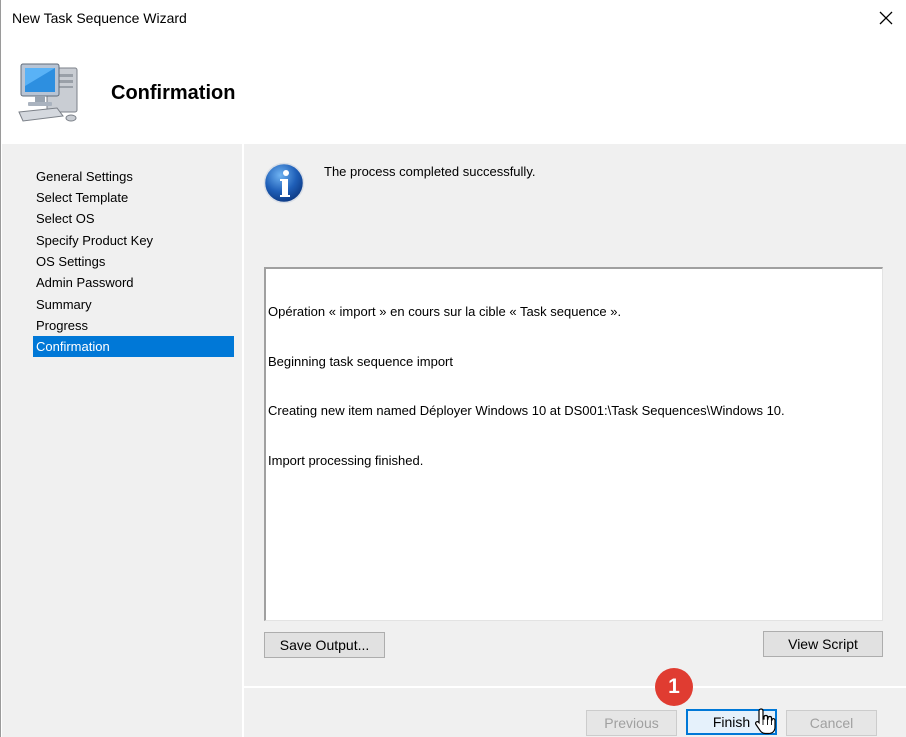 The image size is (906, 737). Describe the element at coordinates (361, 361) in the screenshot. I see `output-line: Beginning task sequence import` at that location.